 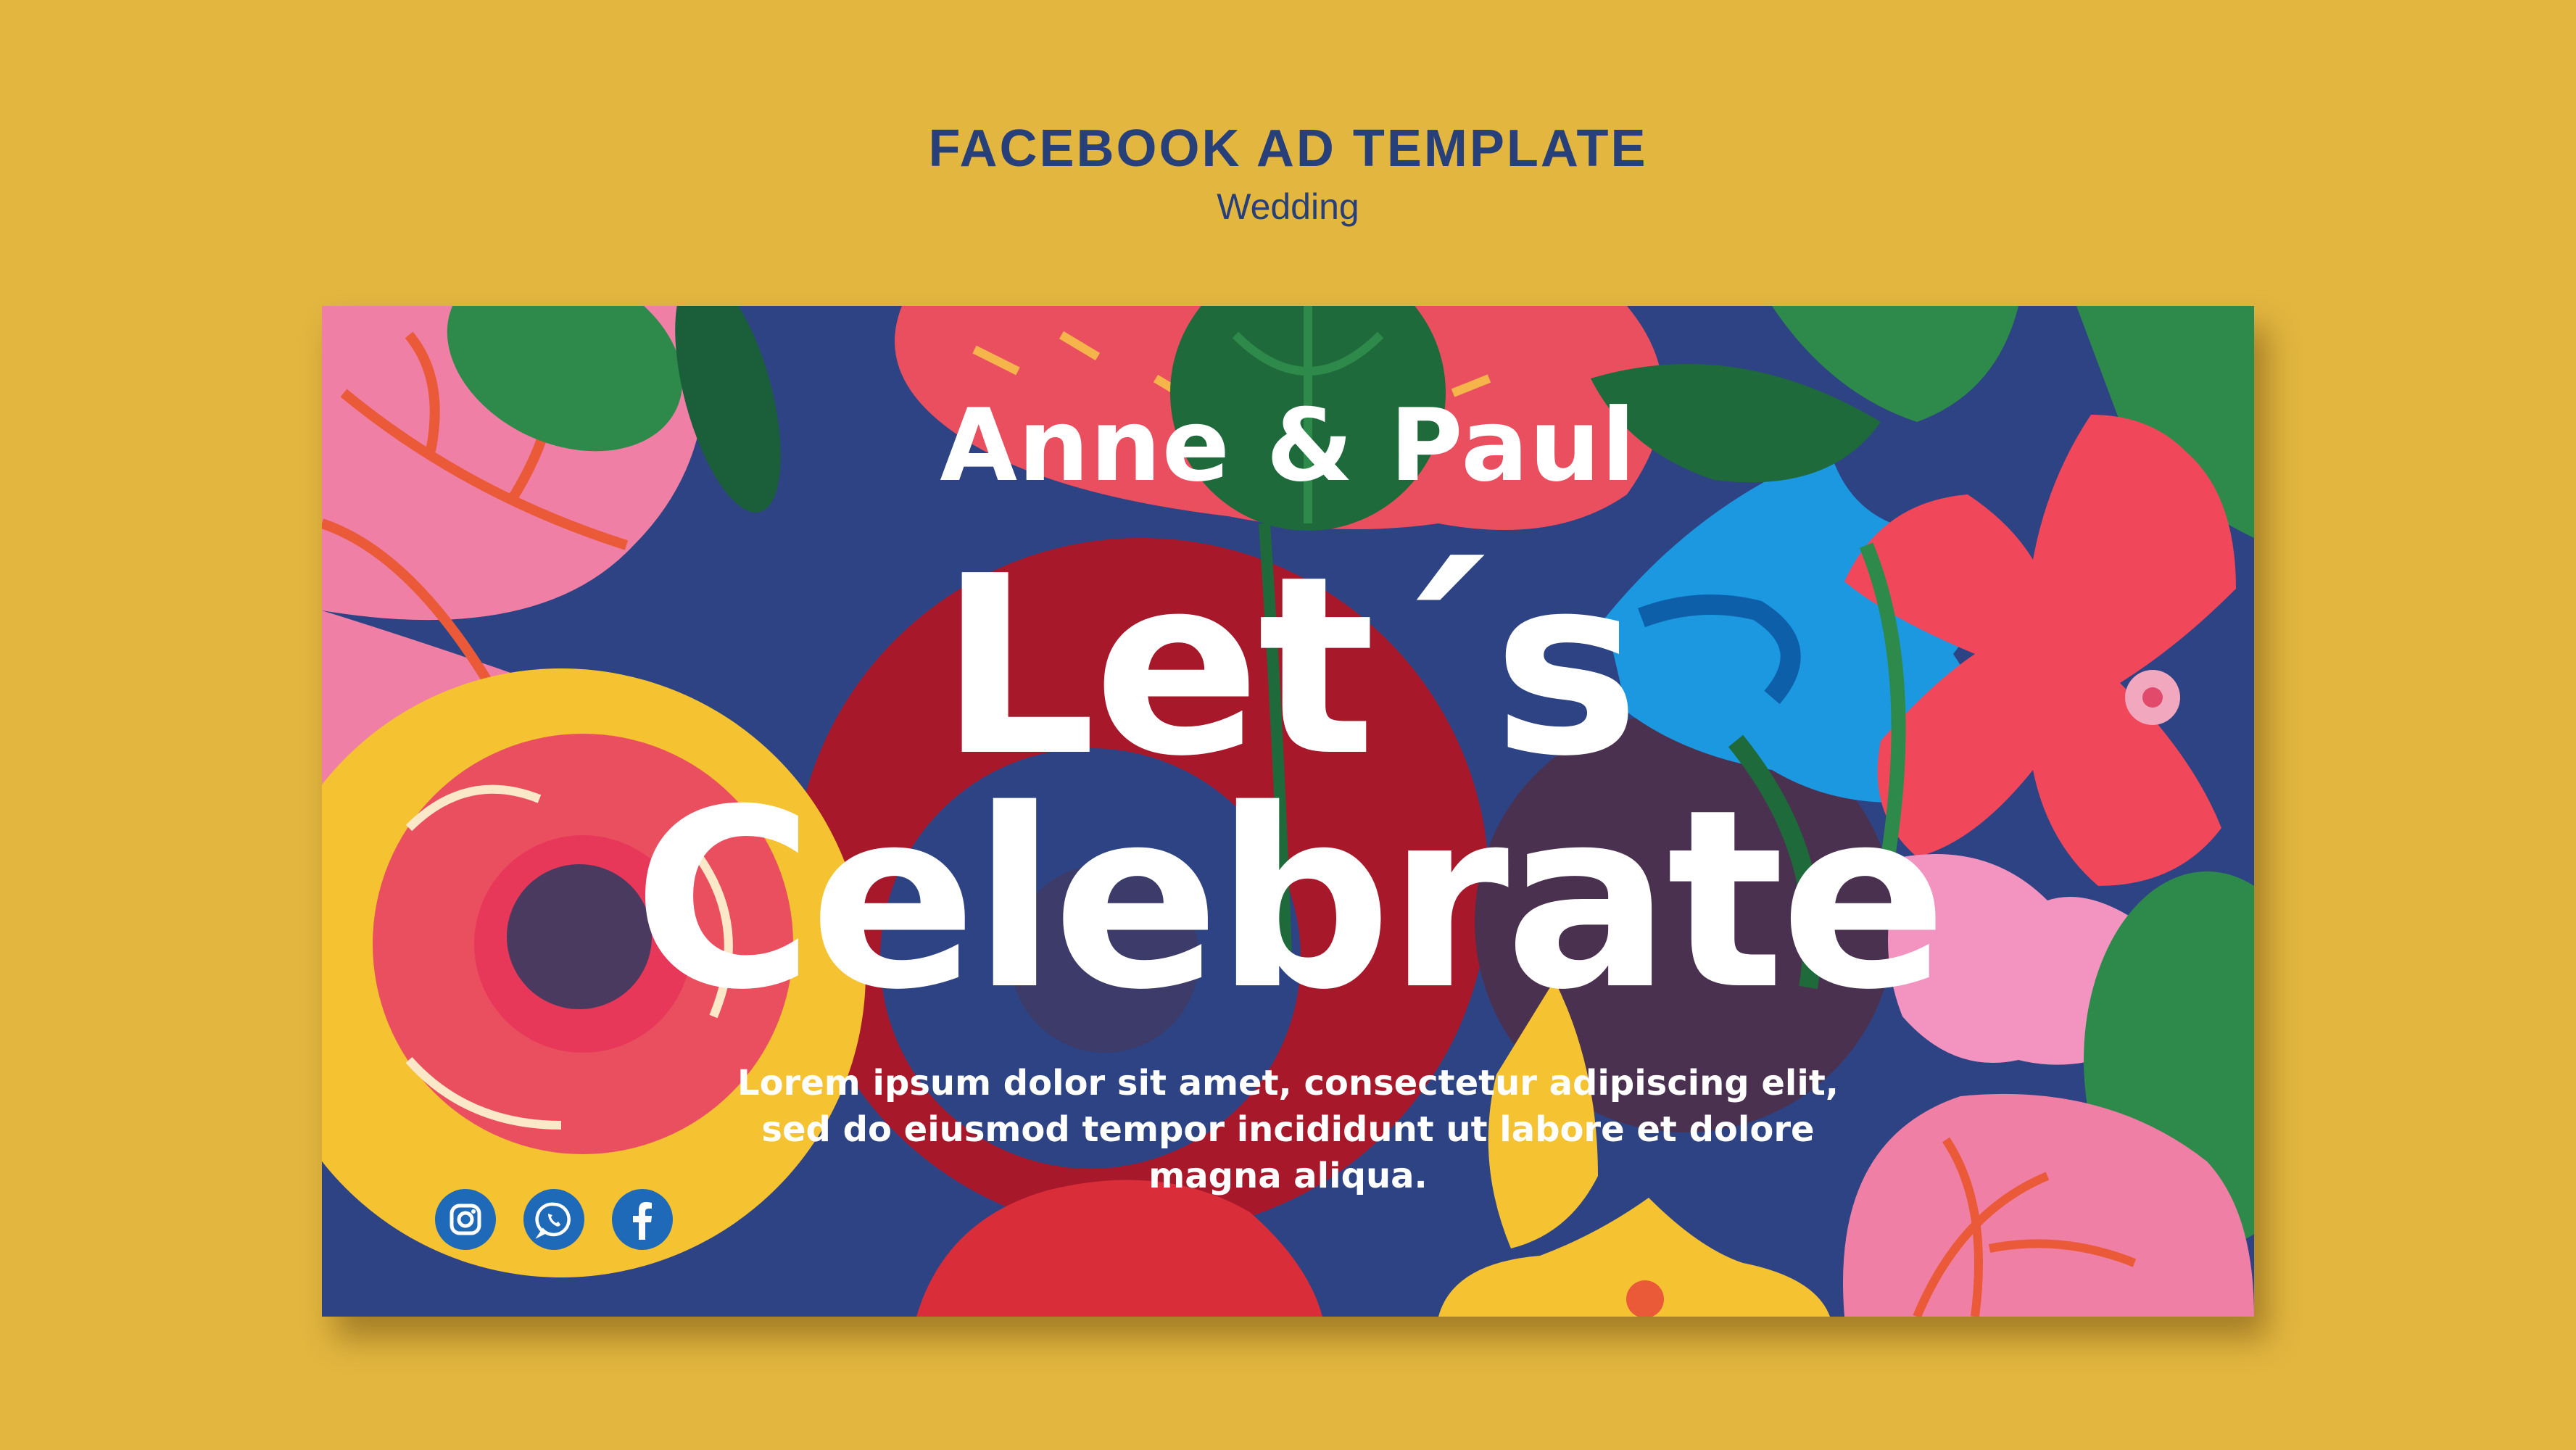 I want to click on page-header: FACEBOOK AD TEMPLATE Wedding, so click(x=1288, y=174).